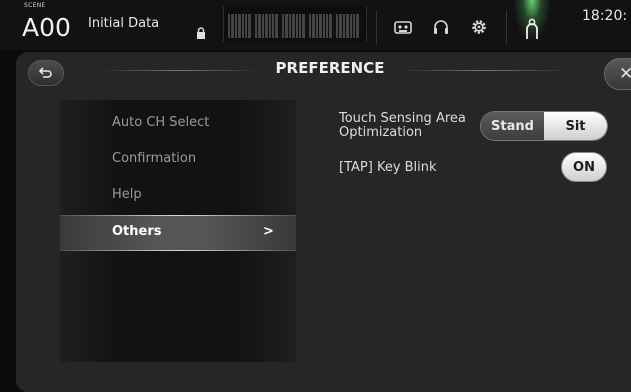 The height and width of the screenshot is (392, 631). Describe the element at coordinates (441, 27) in the screenshot. I see `headphones-icon` at that location.